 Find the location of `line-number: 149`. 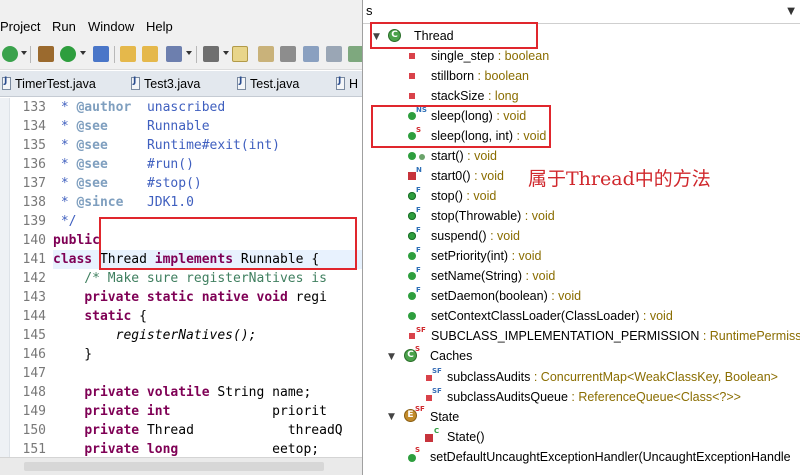

line-number: 149 is located at coordinates (34, 411).